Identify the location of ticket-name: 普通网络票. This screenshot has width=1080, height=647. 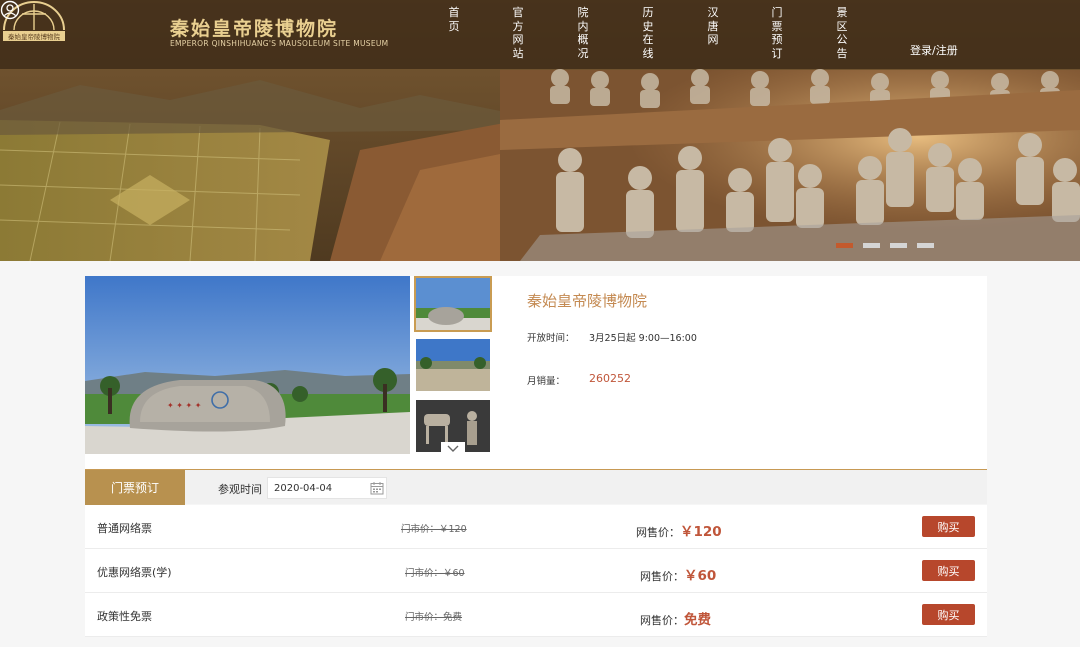
(124, 528).